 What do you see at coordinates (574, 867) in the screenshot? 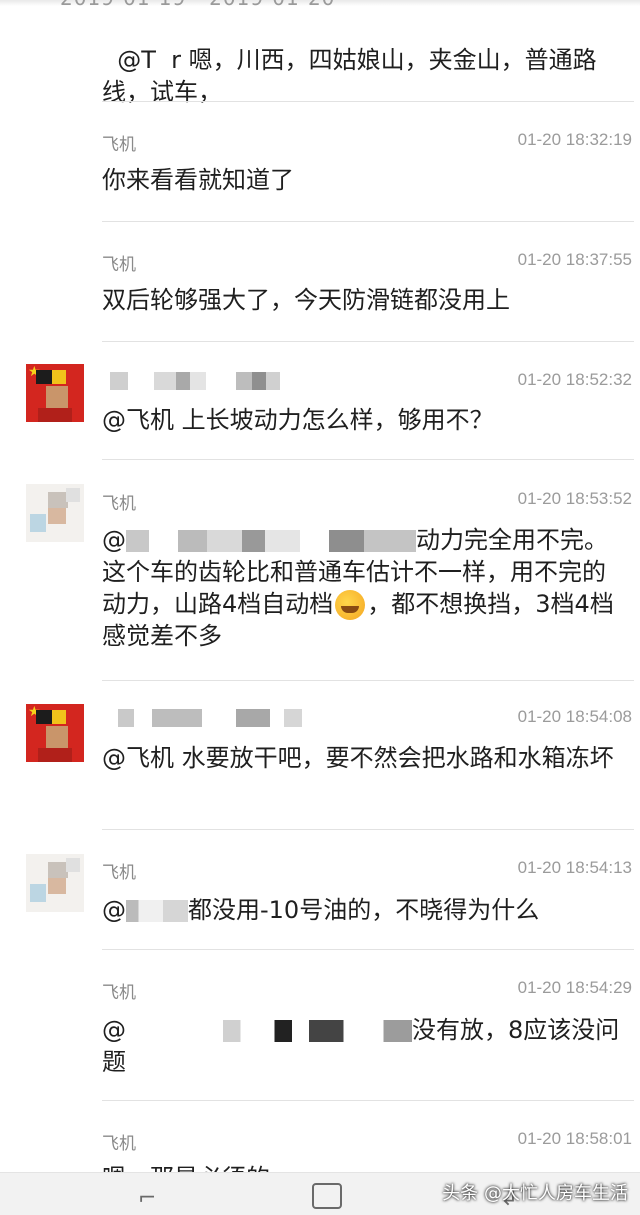
I see `message-time: 01-20 18:54:13` at bounding box center [574, 867].